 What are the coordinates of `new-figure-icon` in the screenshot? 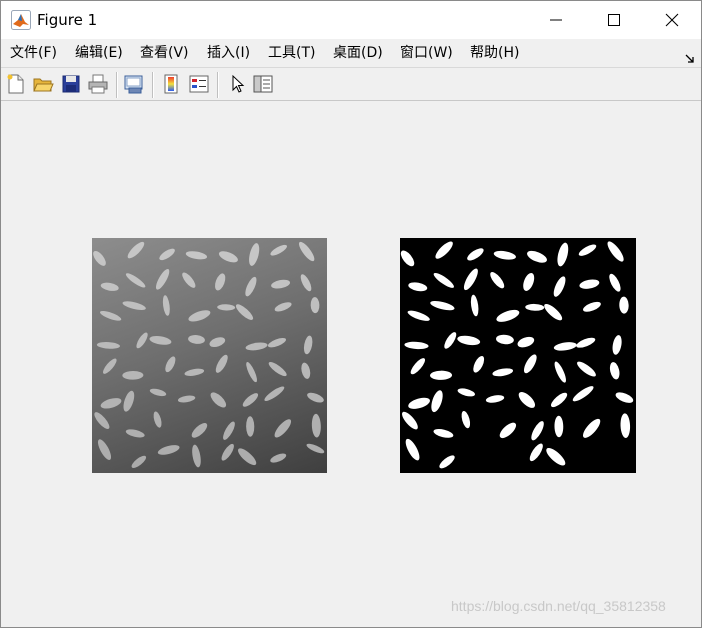 It's located at (16, 84).